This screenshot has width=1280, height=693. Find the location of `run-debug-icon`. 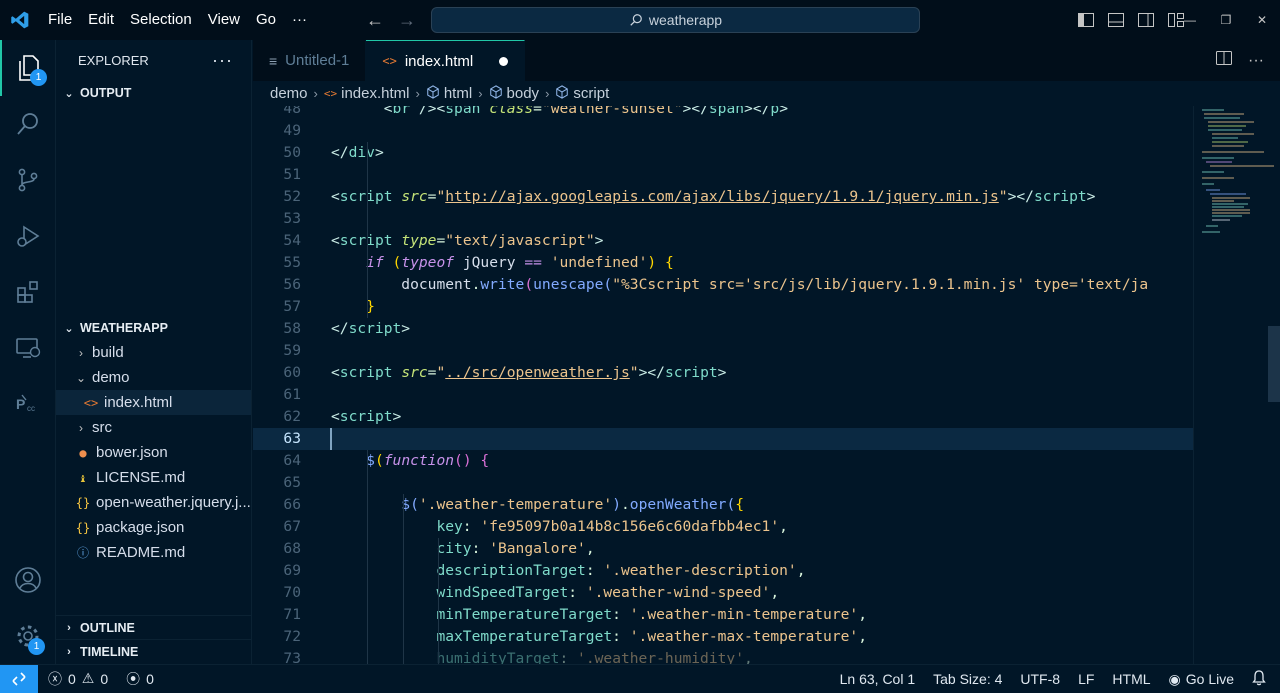

run-debug-icon is located at coordinates (28, 236).